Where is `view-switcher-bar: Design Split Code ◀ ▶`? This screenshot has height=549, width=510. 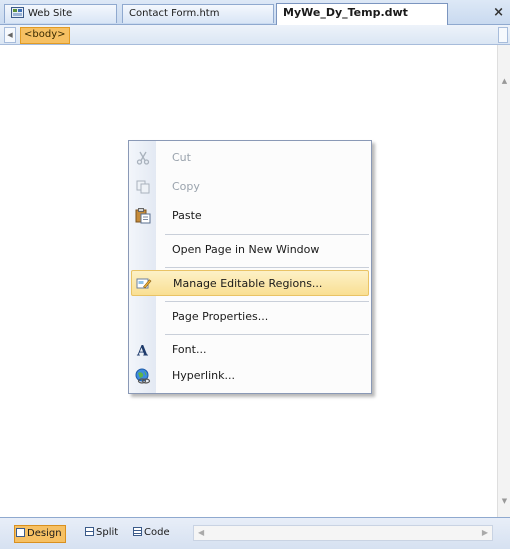
view-switcher-bar: Design Split Code ◀ ▶ is located at coordinates (255, 533).